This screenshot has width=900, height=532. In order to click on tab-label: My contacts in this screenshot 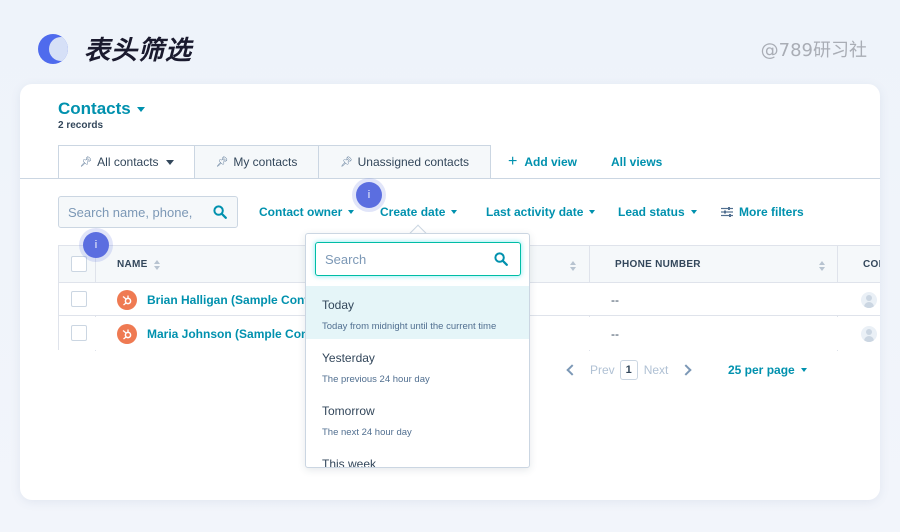, I will do `click(265, 162)`.